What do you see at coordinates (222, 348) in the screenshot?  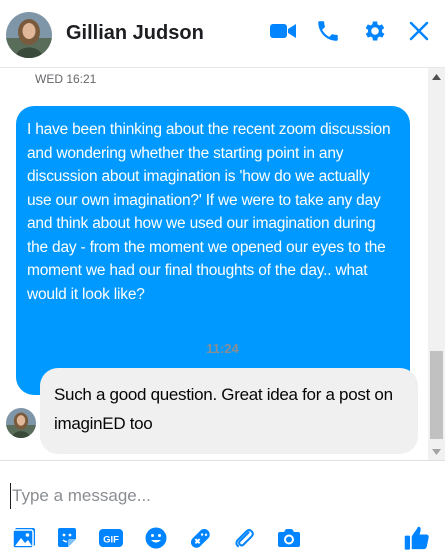 I see `time-divider: 11:24` at bounding box center [222, 348].